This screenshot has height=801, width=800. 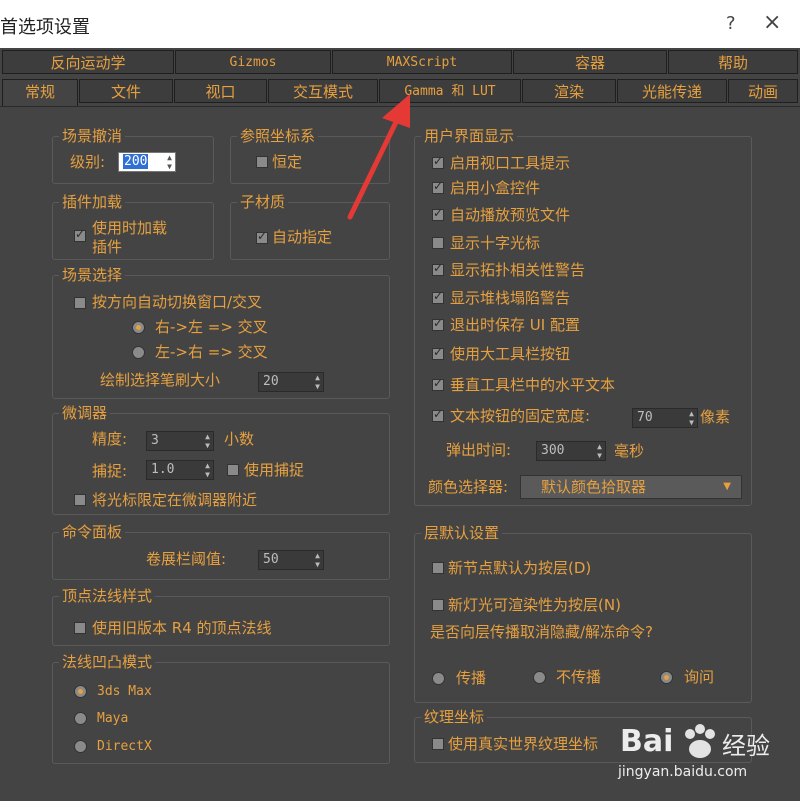 What do you see at coordinates (438, 414) in the screenshot?
I see `fixed-width-checkbox` at bounding box center [438, 414].